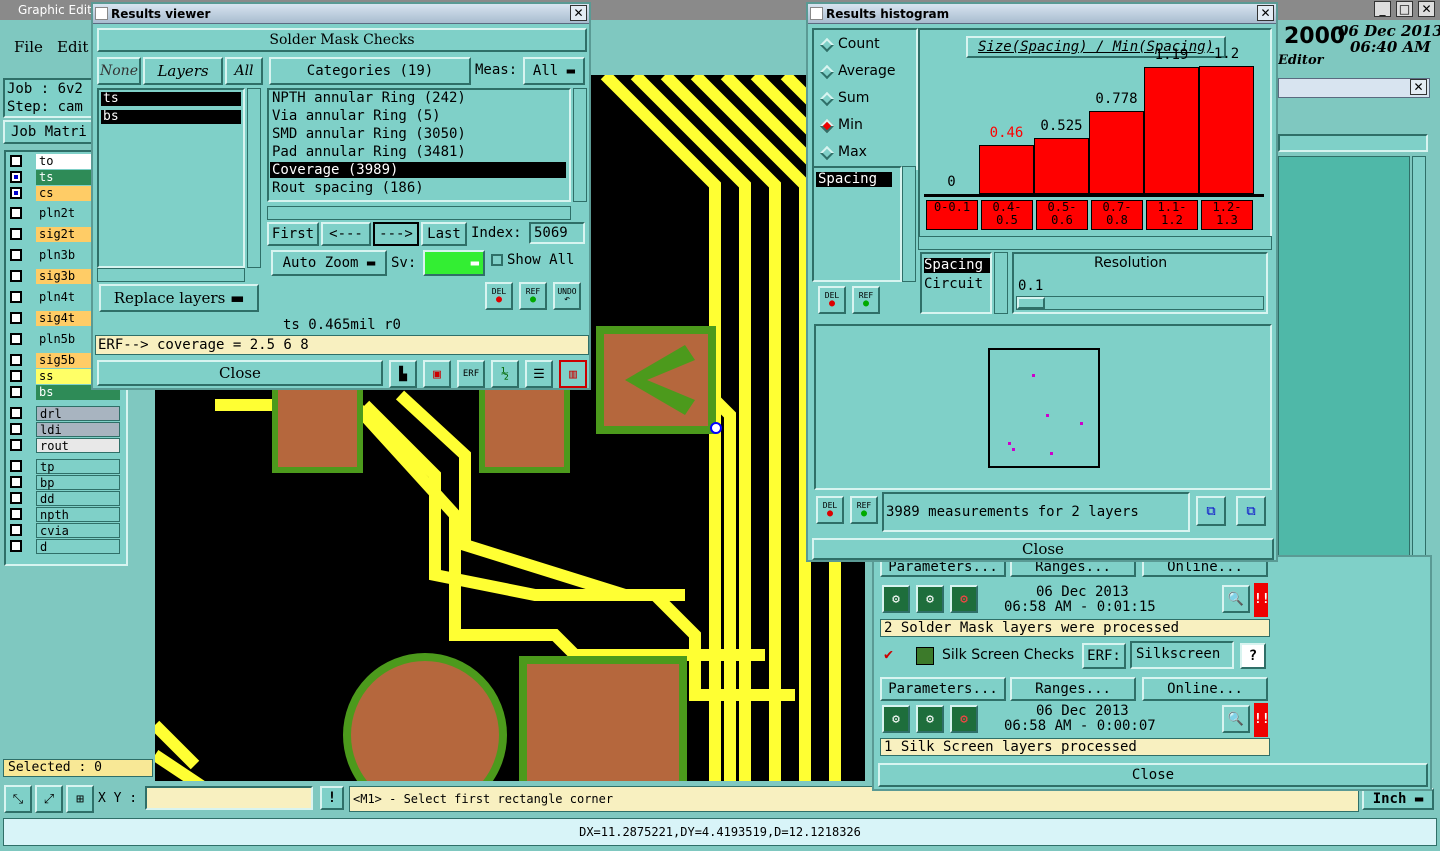 This screenshot has width=1440, height=851. What do you see at coordinates (78, 445) in the screenshot?
I see `layer-name: rout` at bounding box center [78, 445].